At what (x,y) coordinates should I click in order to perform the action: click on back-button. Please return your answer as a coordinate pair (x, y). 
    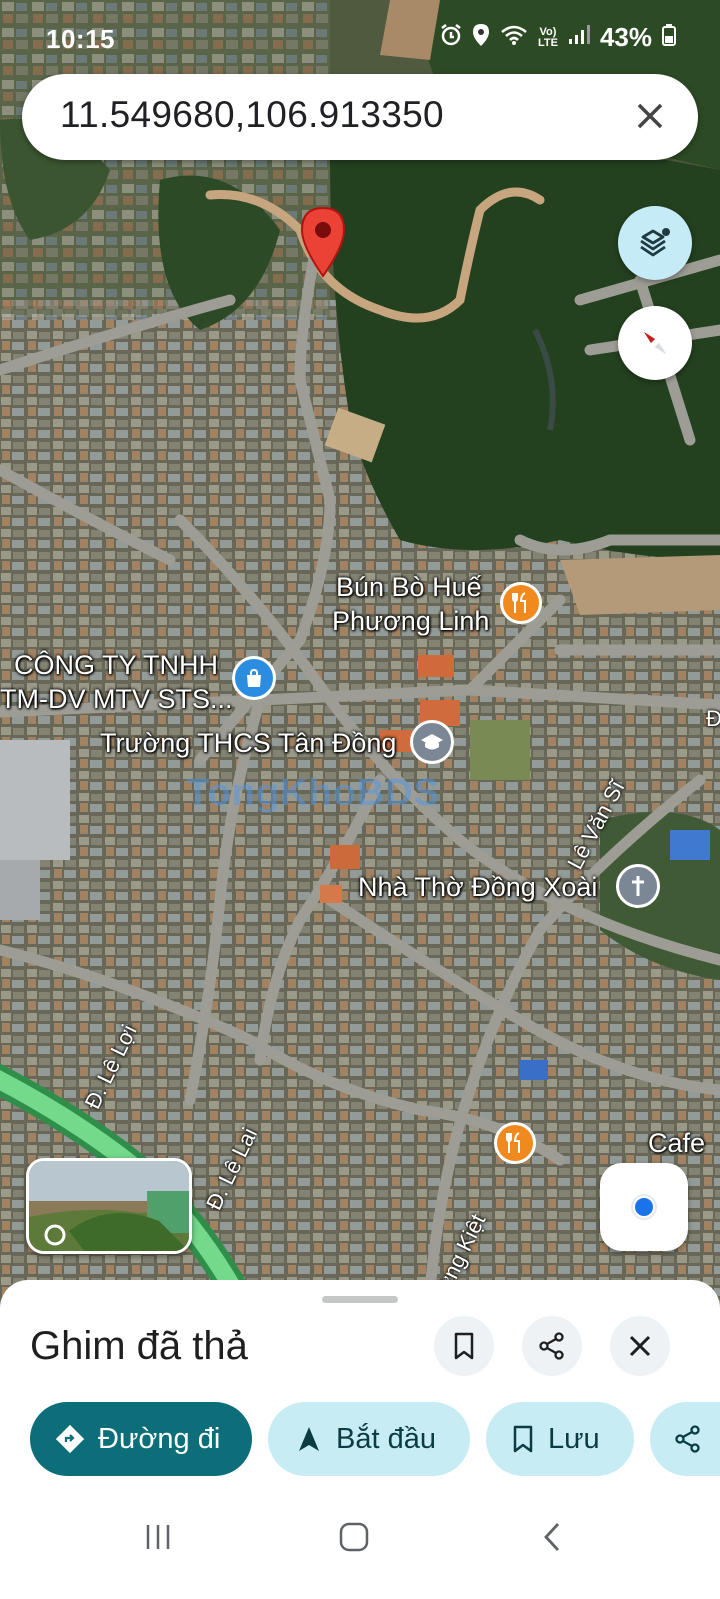
    Looking at the image, I should click on (552, 1537).